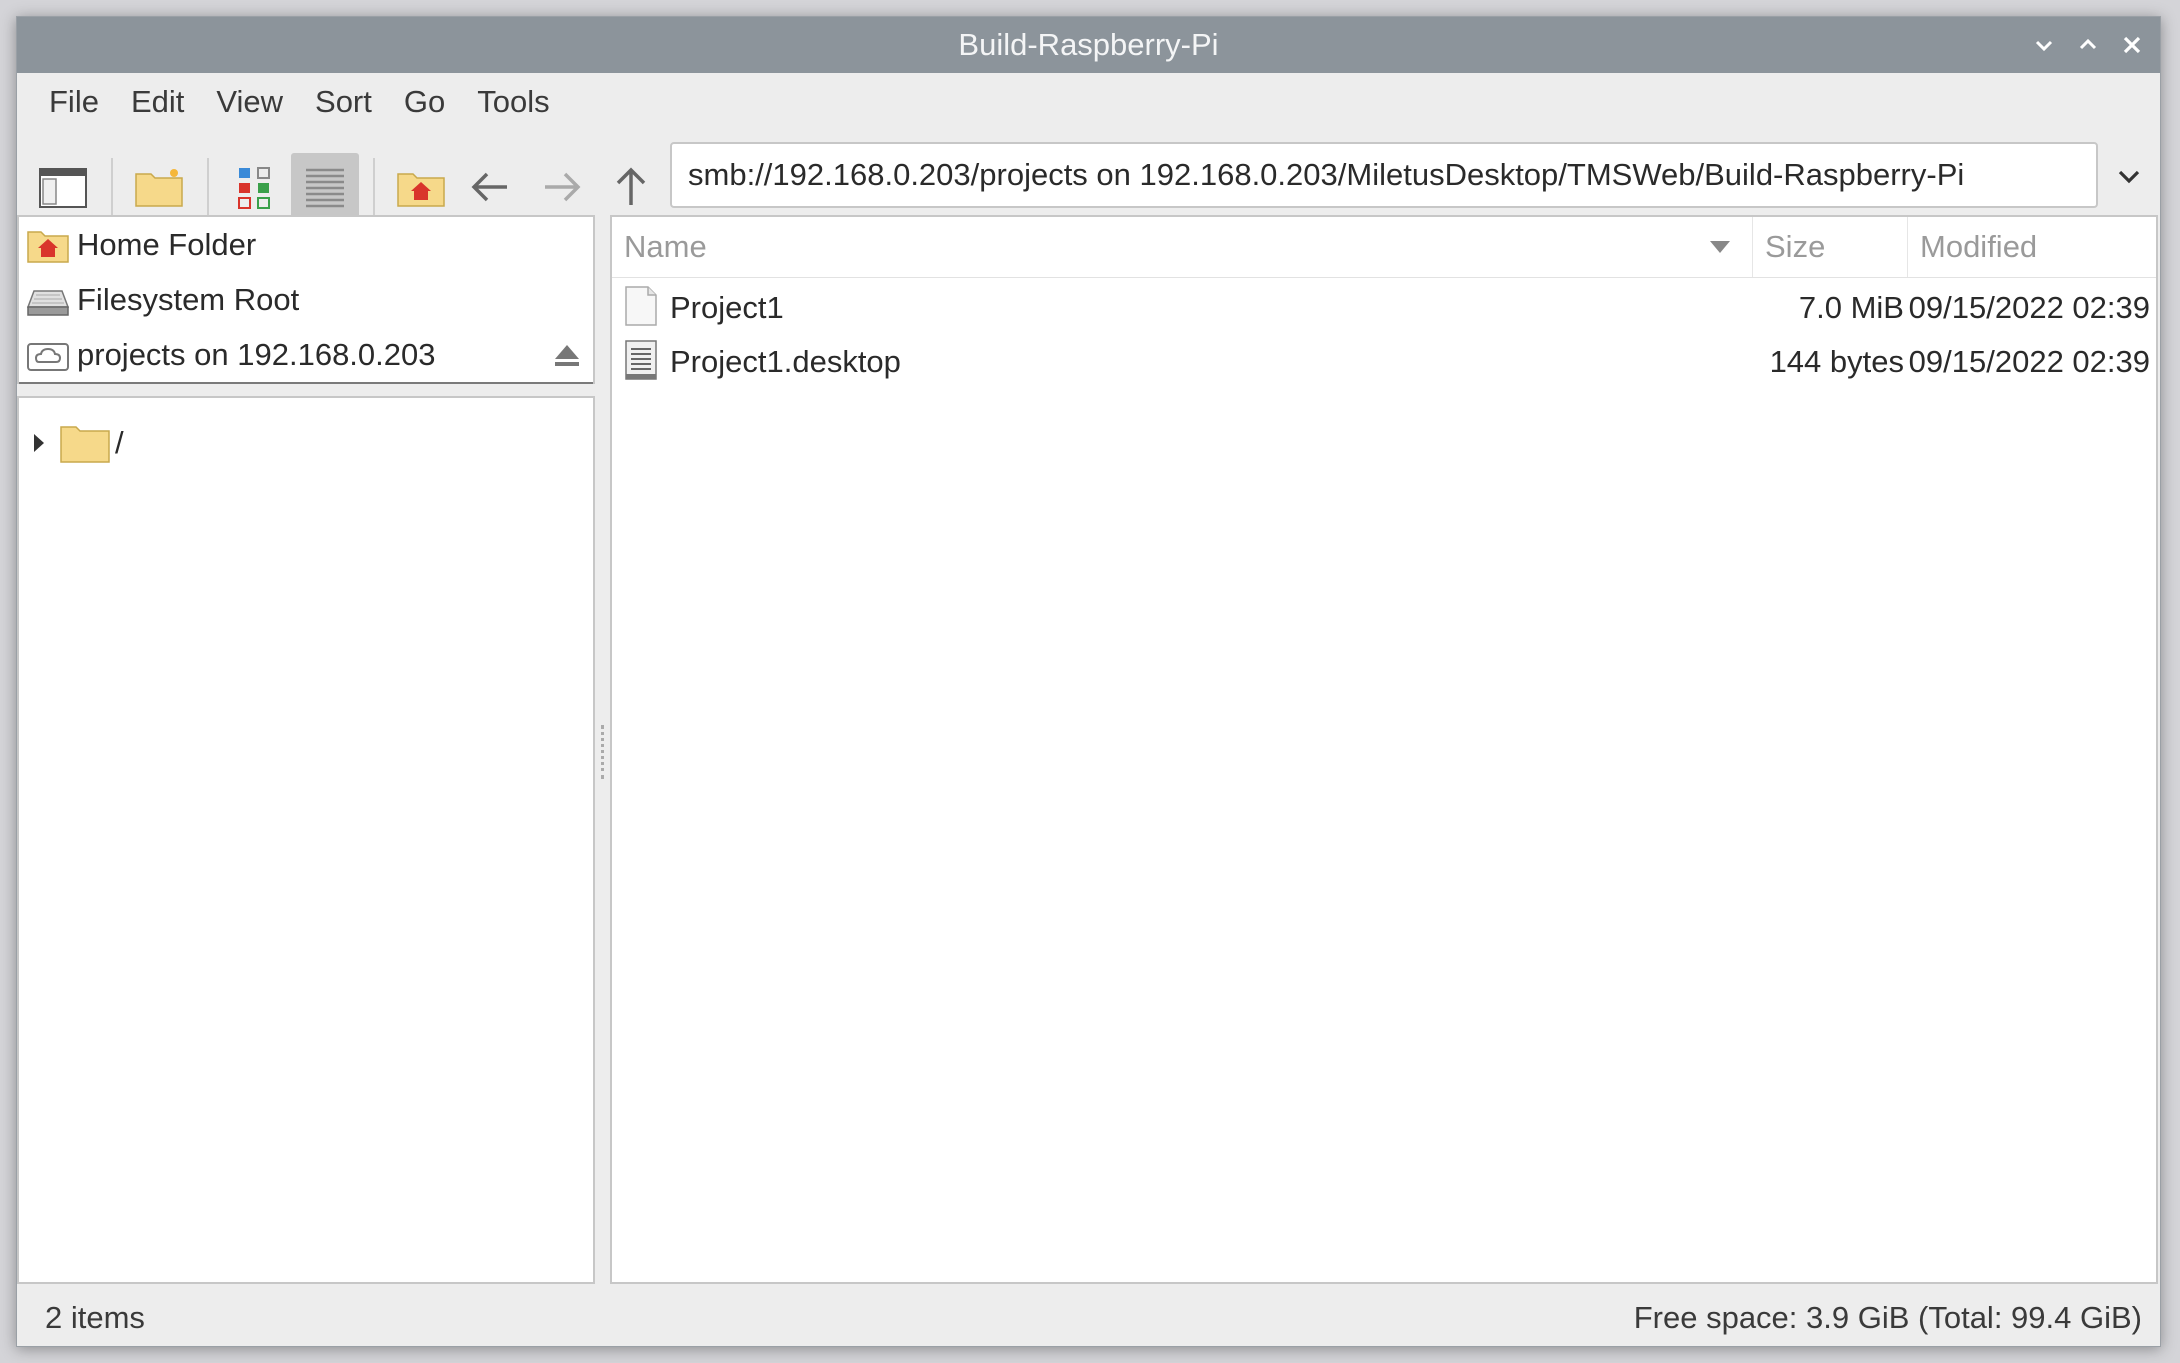 Image resolution: width=2180 pixels, height=1363 pixels. I want to click on up-button, so click(631, 187).